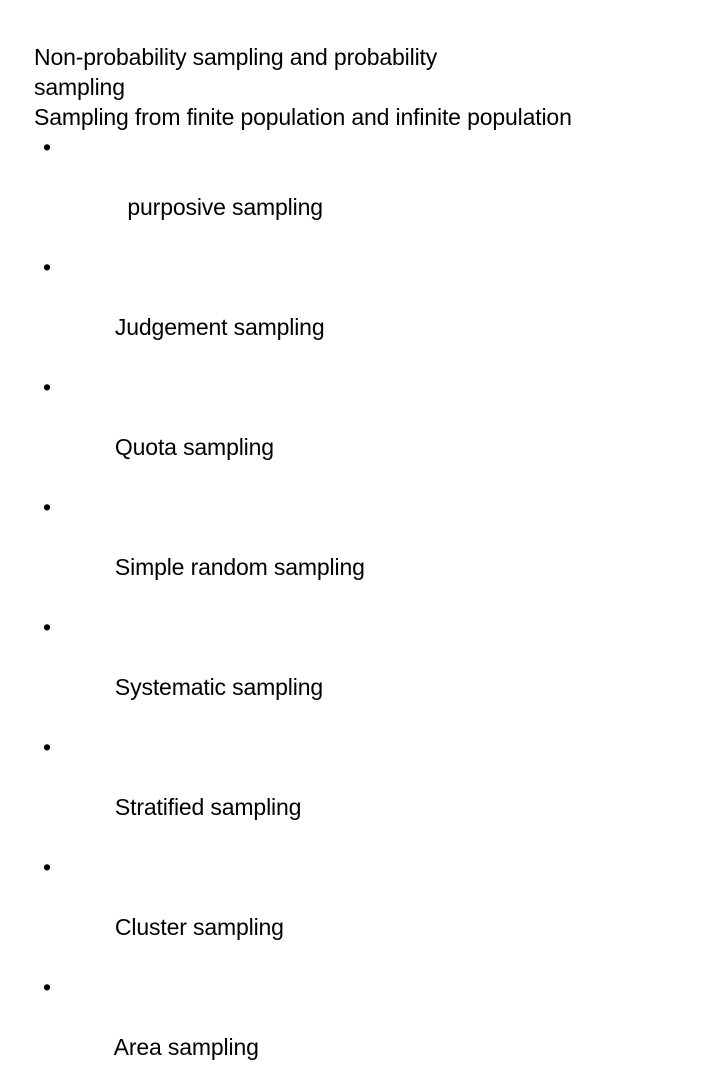 This screenshot has height=1080, width=720. Describe the element at coordinates (186, 1047) in the screenshot. I see `list-item-label: Area sampling` at that location.